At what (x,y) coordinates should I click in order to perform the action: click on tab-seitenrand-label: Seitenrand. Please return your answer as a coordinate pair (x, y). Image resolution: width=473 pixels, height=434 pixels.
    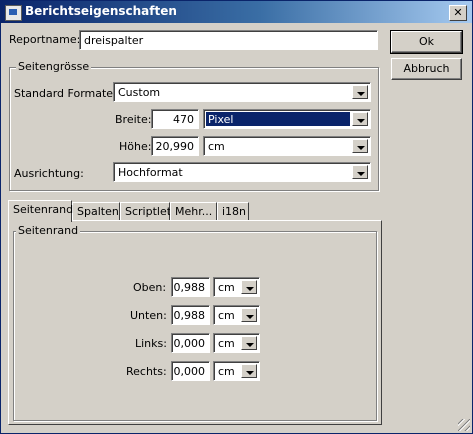
    Looking at the image, I should click on (43, 209).